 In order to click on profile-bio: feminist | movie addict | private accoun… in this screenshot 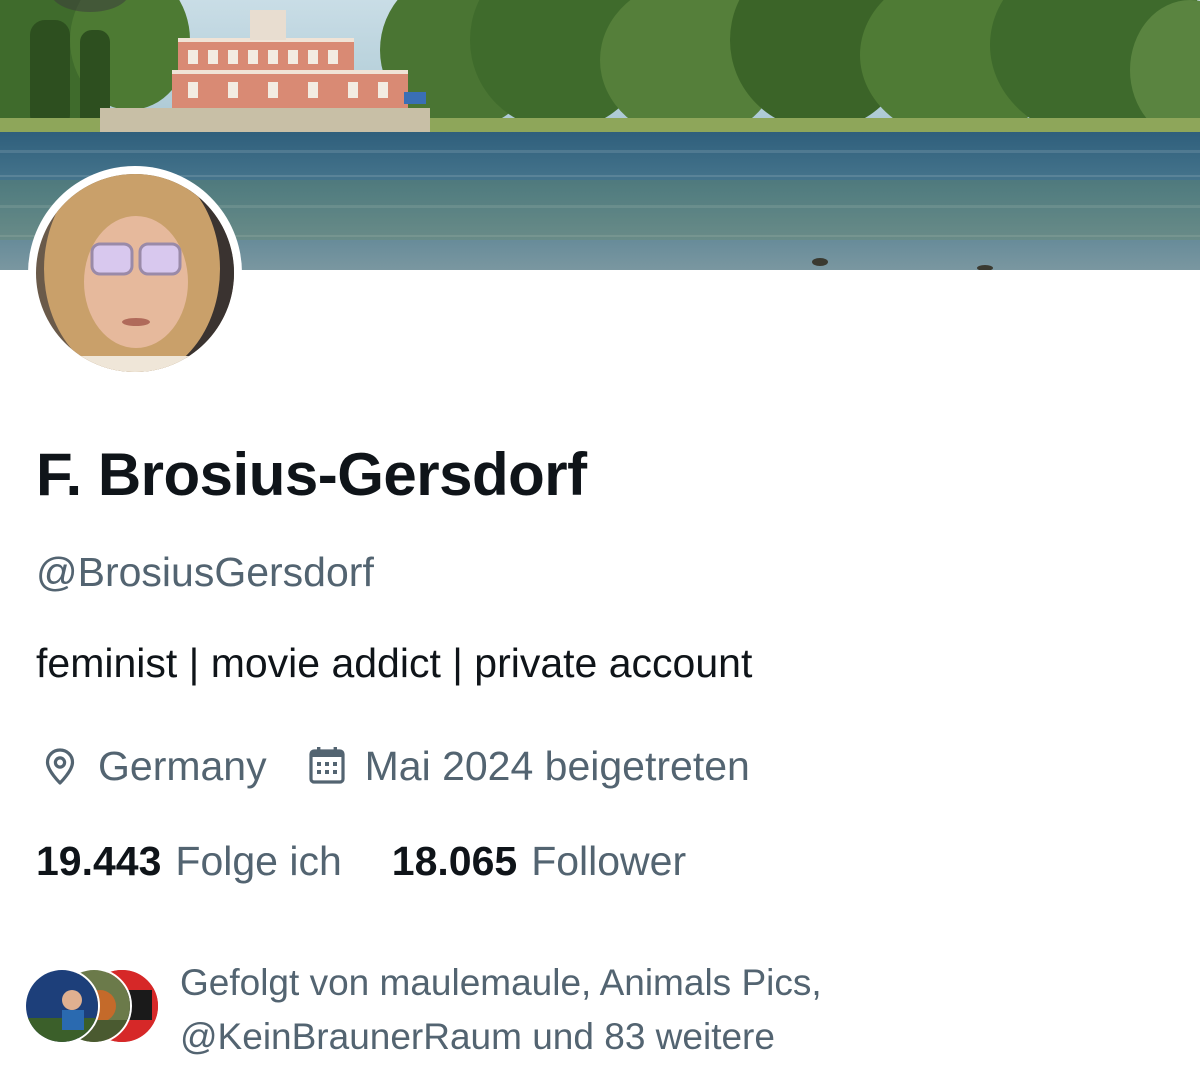, I will do `click(394, 663)`.